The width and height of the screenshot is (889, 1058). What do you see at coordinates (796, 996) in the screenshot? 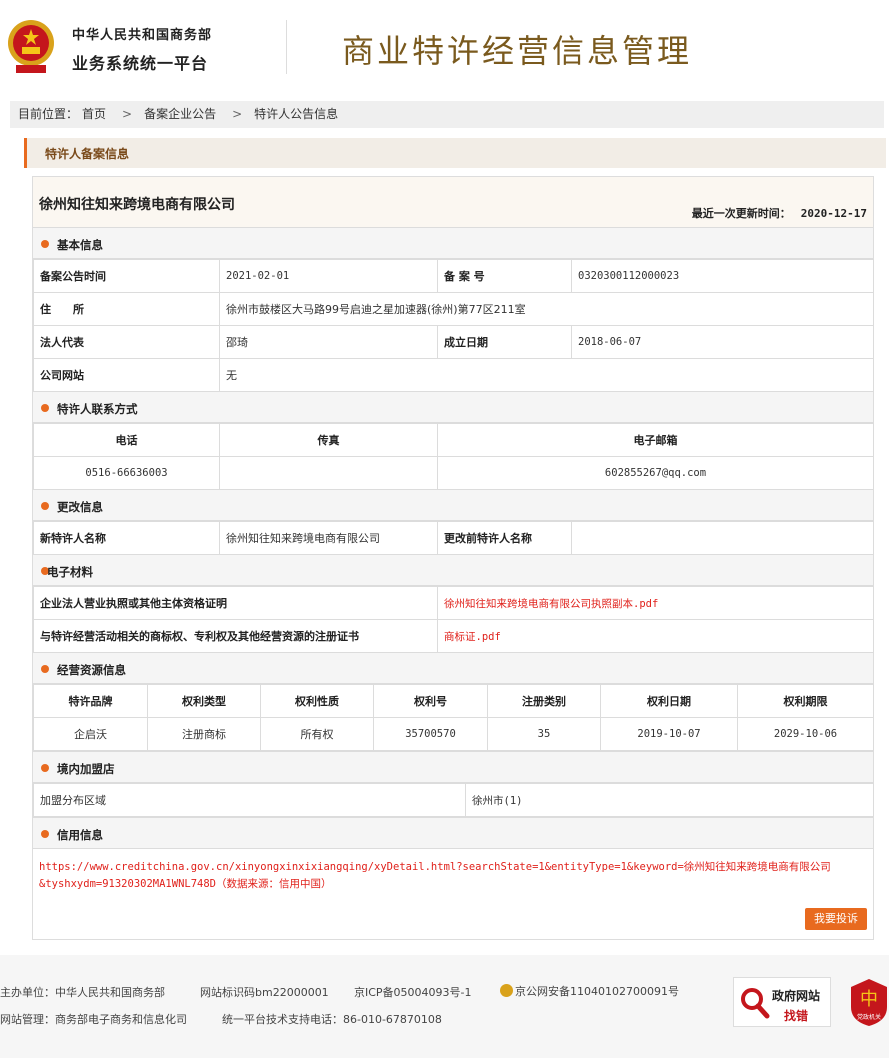
I see `gov-badge-line1: 政府网站` at bounding box center [796, 996].